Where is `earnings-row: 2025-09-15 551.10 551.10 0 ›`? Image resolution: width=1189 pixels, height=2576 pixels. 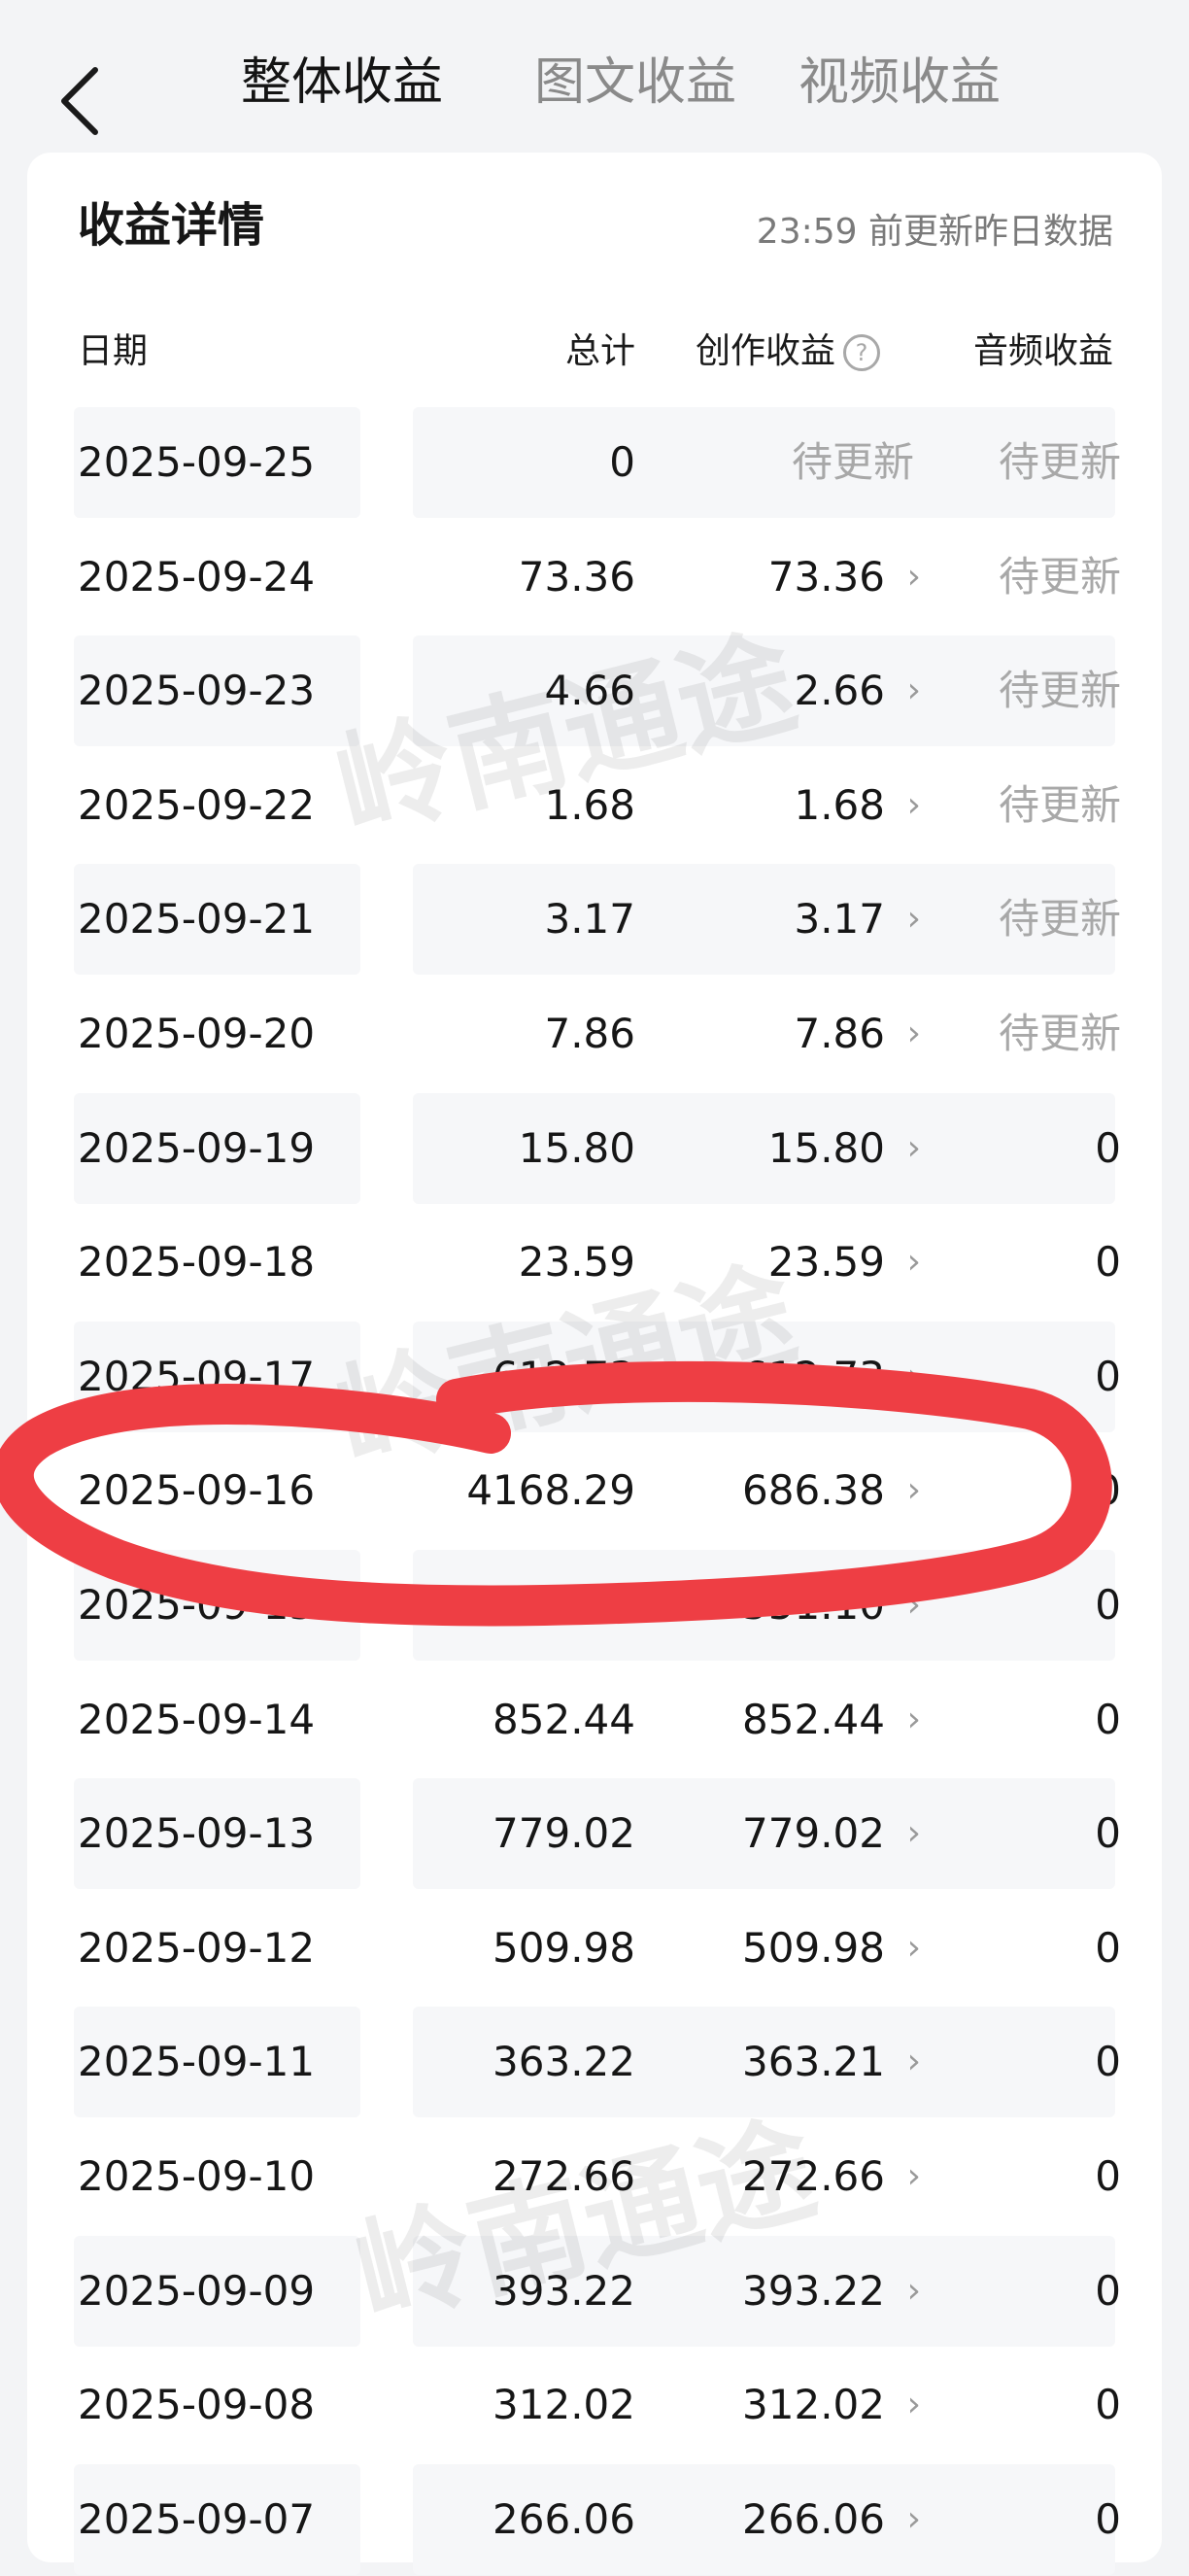 earnings-row: 2025-09-15 551.10 551.10 0 › is located at coordinates (594, 1606).